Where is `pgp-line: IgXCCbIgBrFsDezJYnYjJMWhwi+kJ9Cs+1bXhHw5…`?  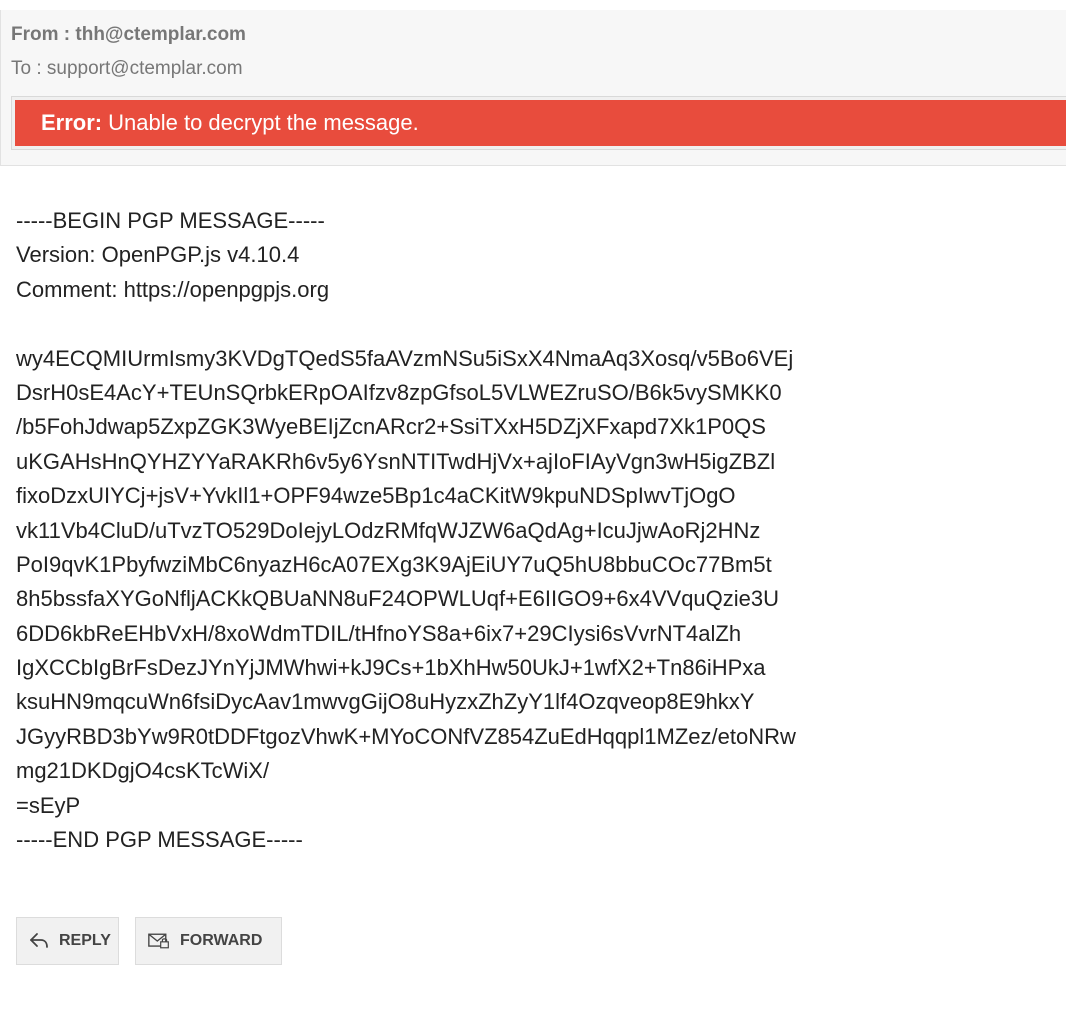 pgp-line: IgXCCbIgBrFsDezJYnYjJMWhwi+kJ9Cs+1bXhHw5… is located at coordinates (391, 668).